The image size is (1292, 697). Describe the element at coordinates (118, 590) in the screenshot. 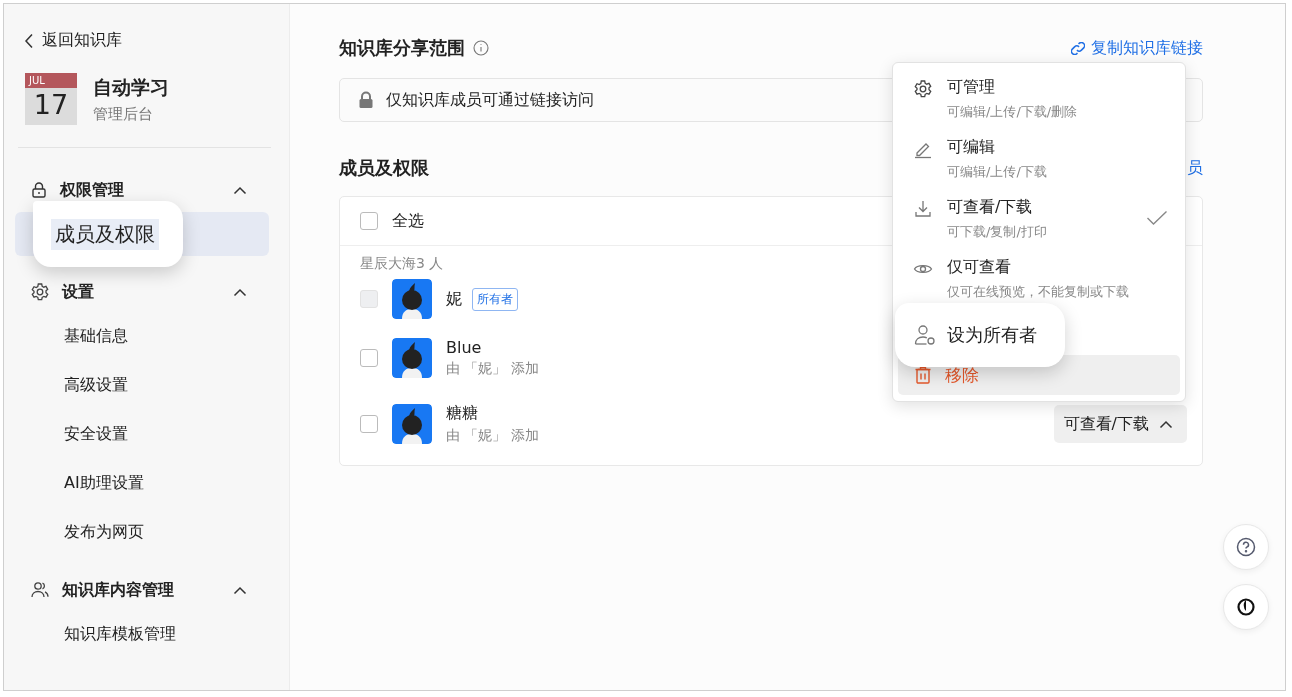

I see `nav-group-label: 知识库内容管理` at that location.